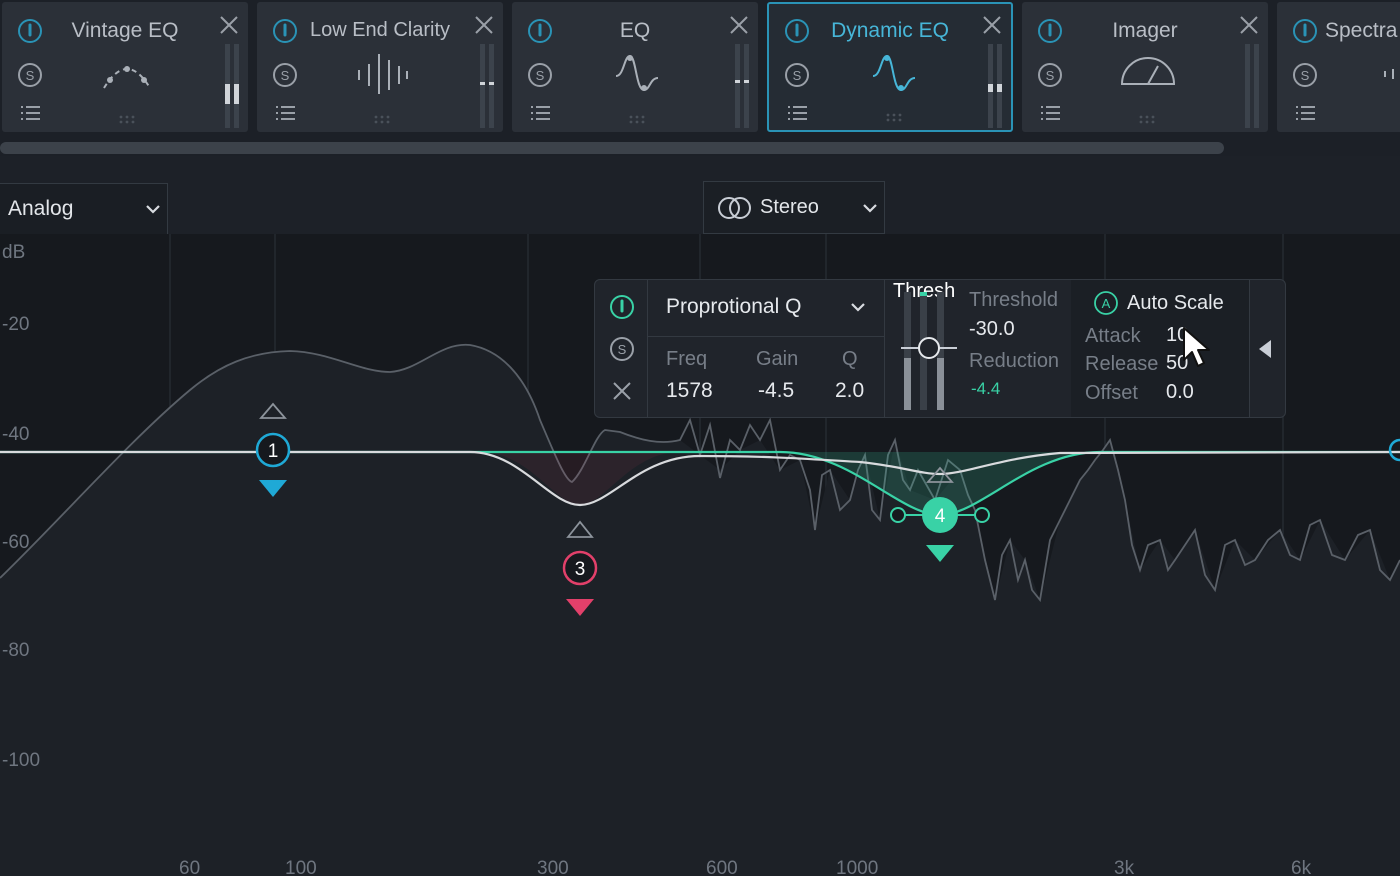 Image resolution: width=1400 pixels, height=876 pixels. I want to click on y-tick-label: -80, so click(16, 650).